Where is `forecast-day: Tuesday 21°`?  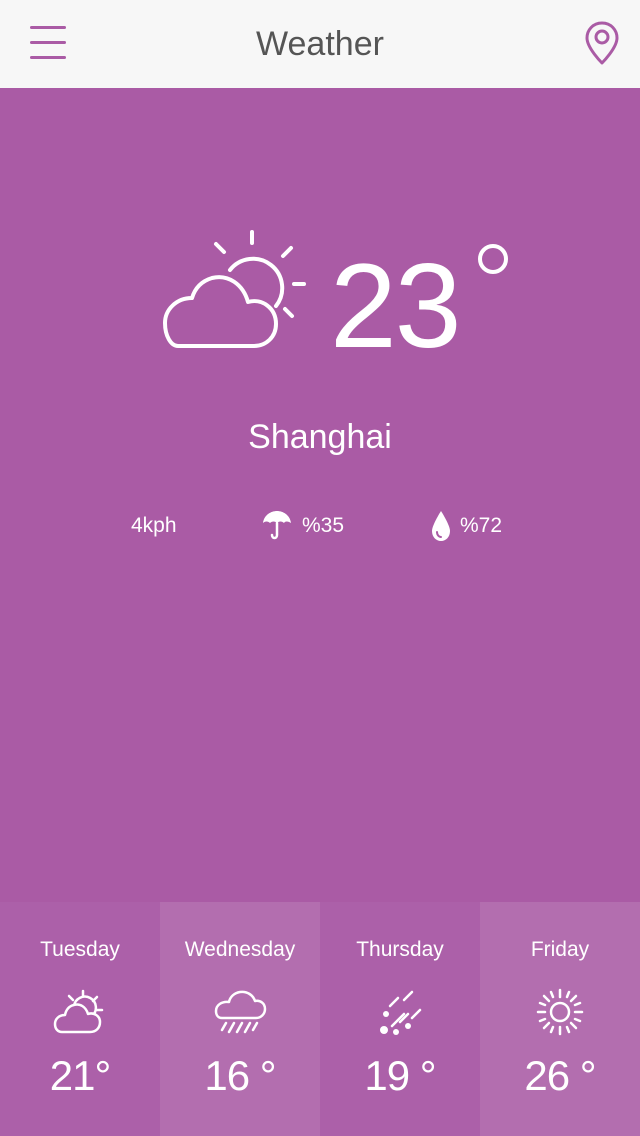
forecast-day: Tuesday 21° is located at coordinates (80, 1019).